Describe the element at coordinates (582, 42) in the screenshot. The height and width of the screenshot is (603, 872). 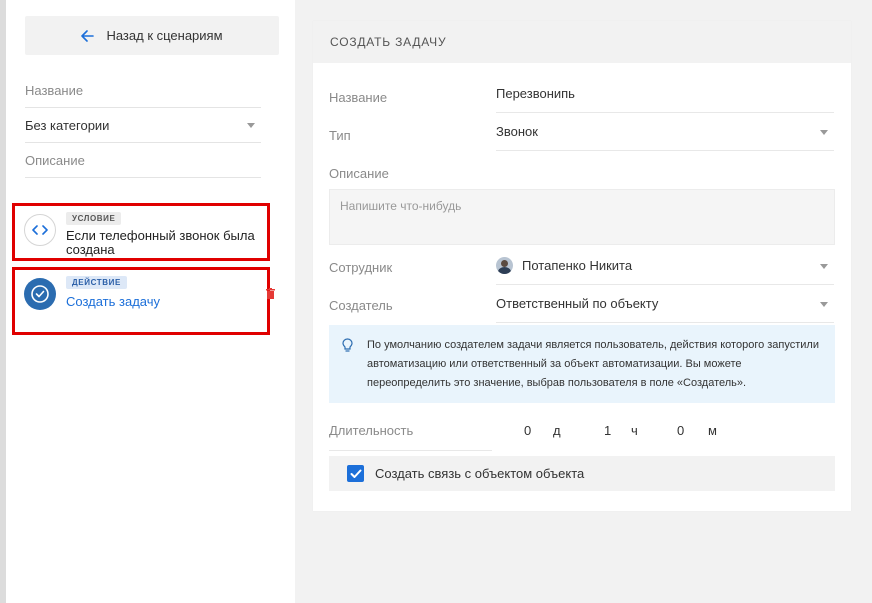
I see `panel-header: СОЗДАТЬ ЗАДАЧУ` at that location.